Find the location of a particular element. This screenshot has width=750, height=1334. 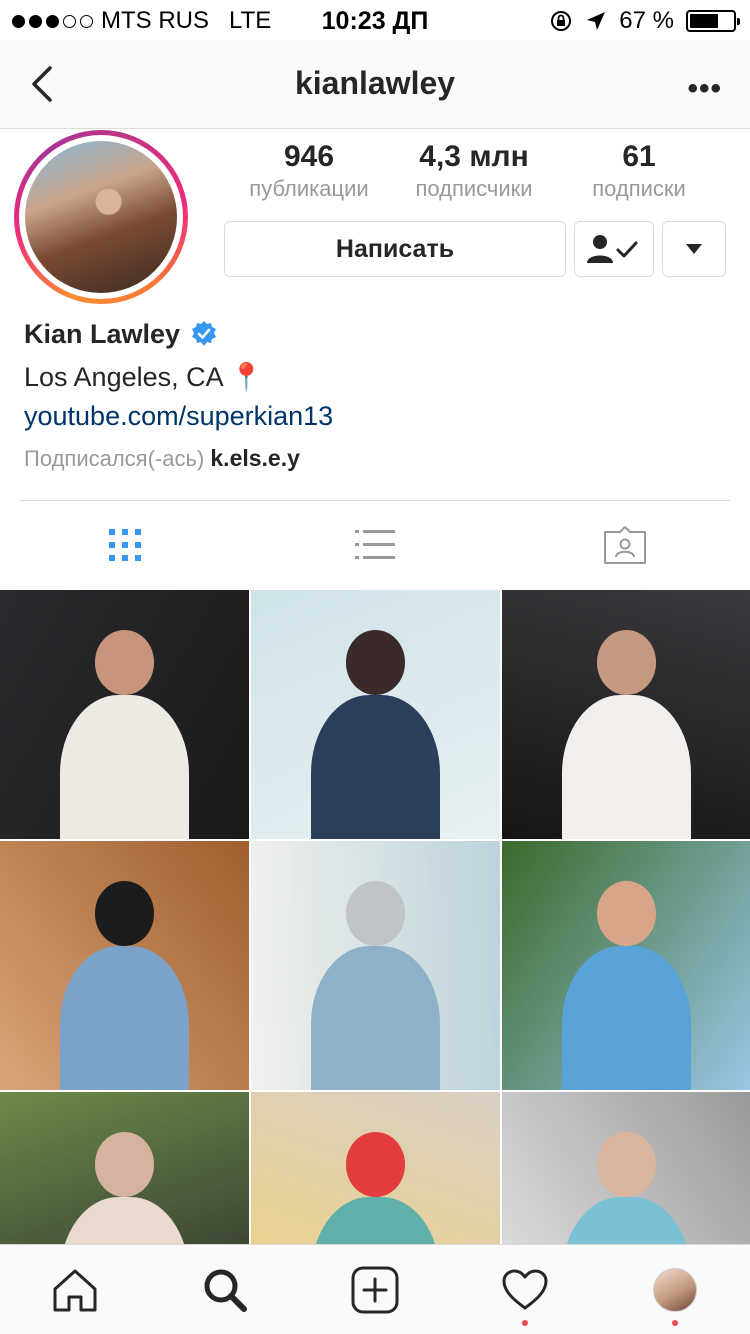

navigation-bar: kianlawley ••• is located at coordinates (375, 84).